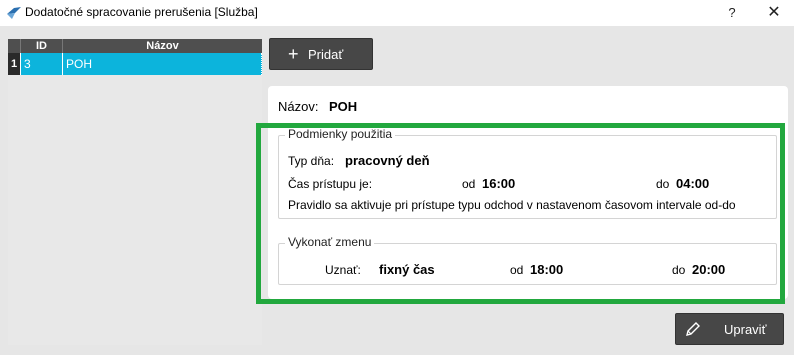 The height and width of the screenshot is (355, 794). Describe the element at coordinates (41, 64) in the screenshot. I see `row-id-cell: 3` at that location.